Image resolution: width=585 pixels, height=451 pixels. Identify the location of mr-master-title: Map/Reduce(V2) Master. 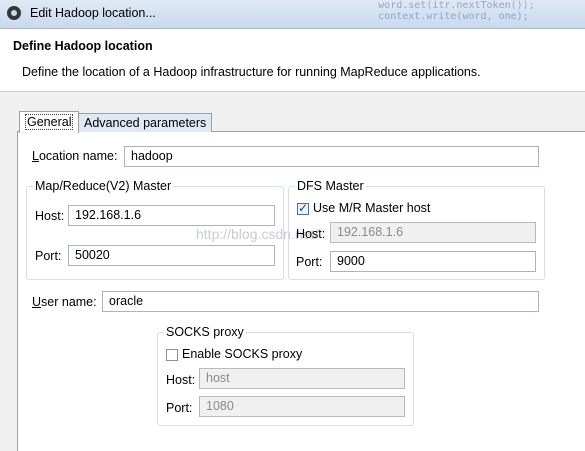
(103, 186).